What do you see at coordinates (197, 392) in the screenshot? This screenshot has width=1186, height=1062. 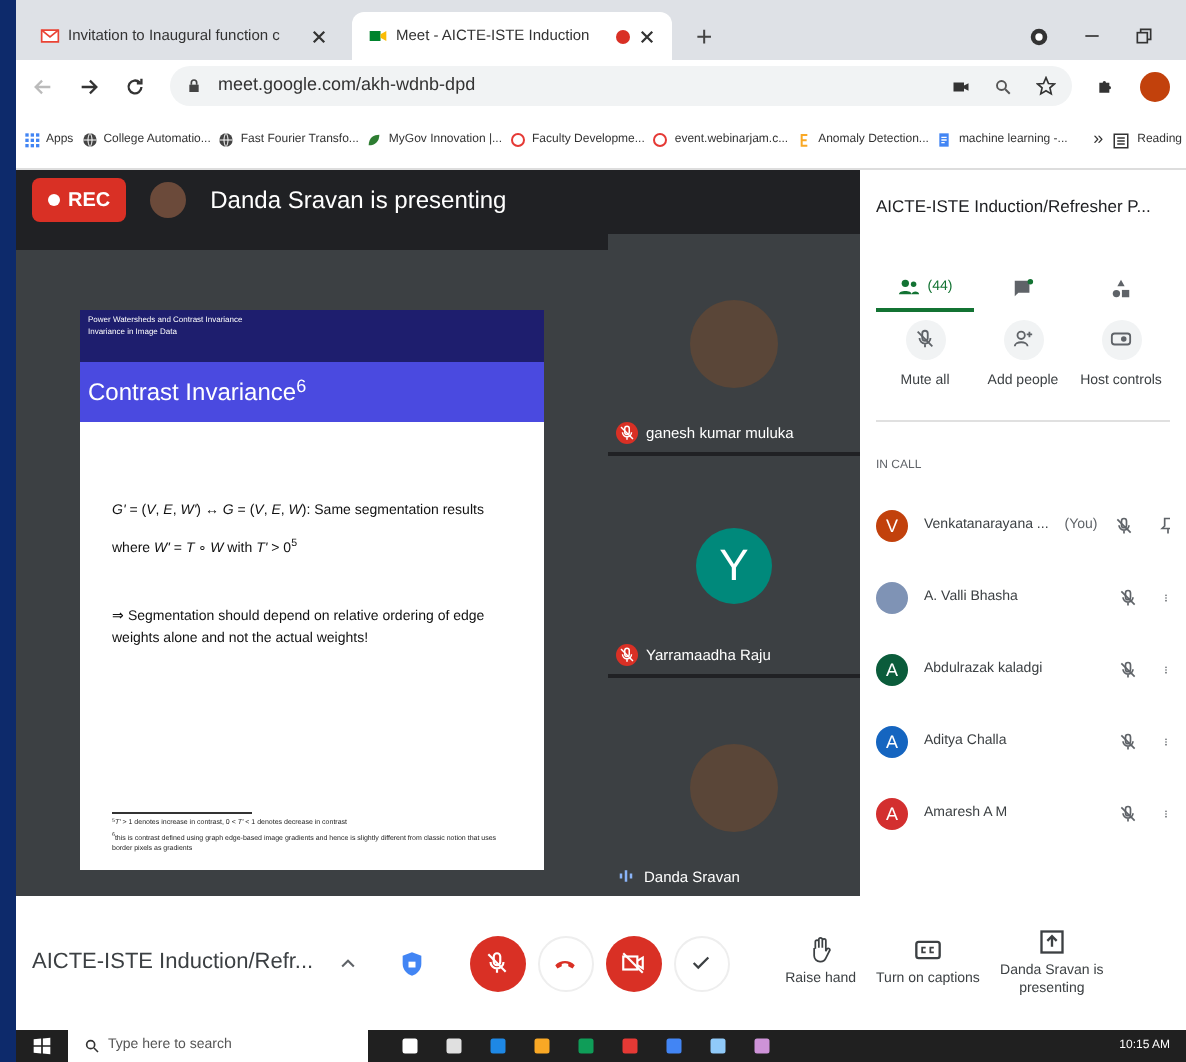 I see `slide-title: Contrast Invariance$^{6}$` at bounding box center [197, 392].